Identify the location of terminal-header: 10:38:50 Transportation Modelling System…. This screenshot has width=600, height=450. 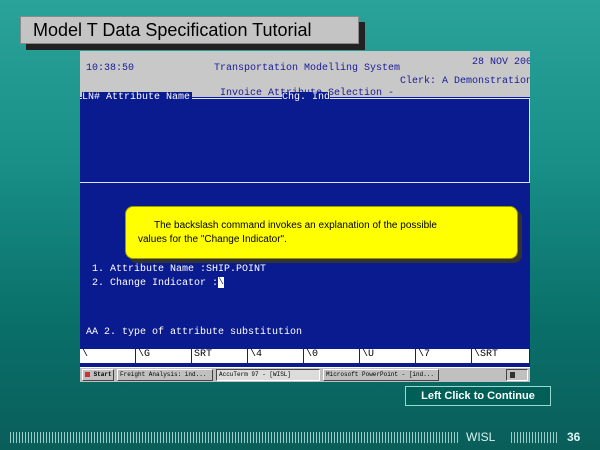
(305, 75).